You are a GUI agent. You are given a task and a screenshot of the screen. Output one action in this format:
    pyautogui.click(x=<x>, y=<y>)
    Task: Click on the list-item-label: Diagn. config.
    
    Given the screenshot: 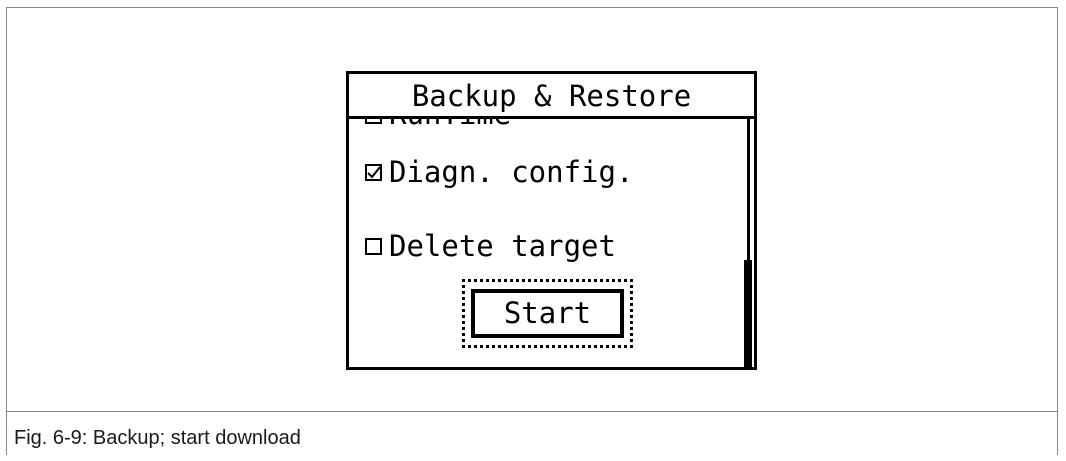 What is the action you would take?
    pyautogui.click(x=511, y=172)
    